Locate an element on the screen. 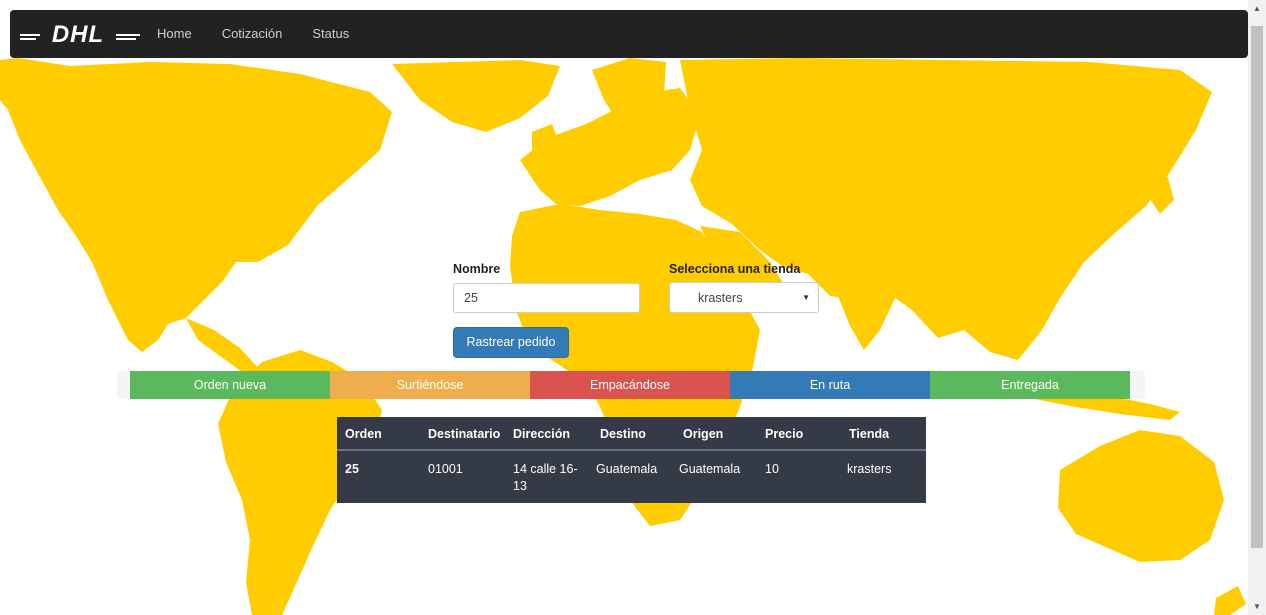 This screenshot has width=1266, height=615. table-header-cell: Tienda is located at coordinates (869, 434).